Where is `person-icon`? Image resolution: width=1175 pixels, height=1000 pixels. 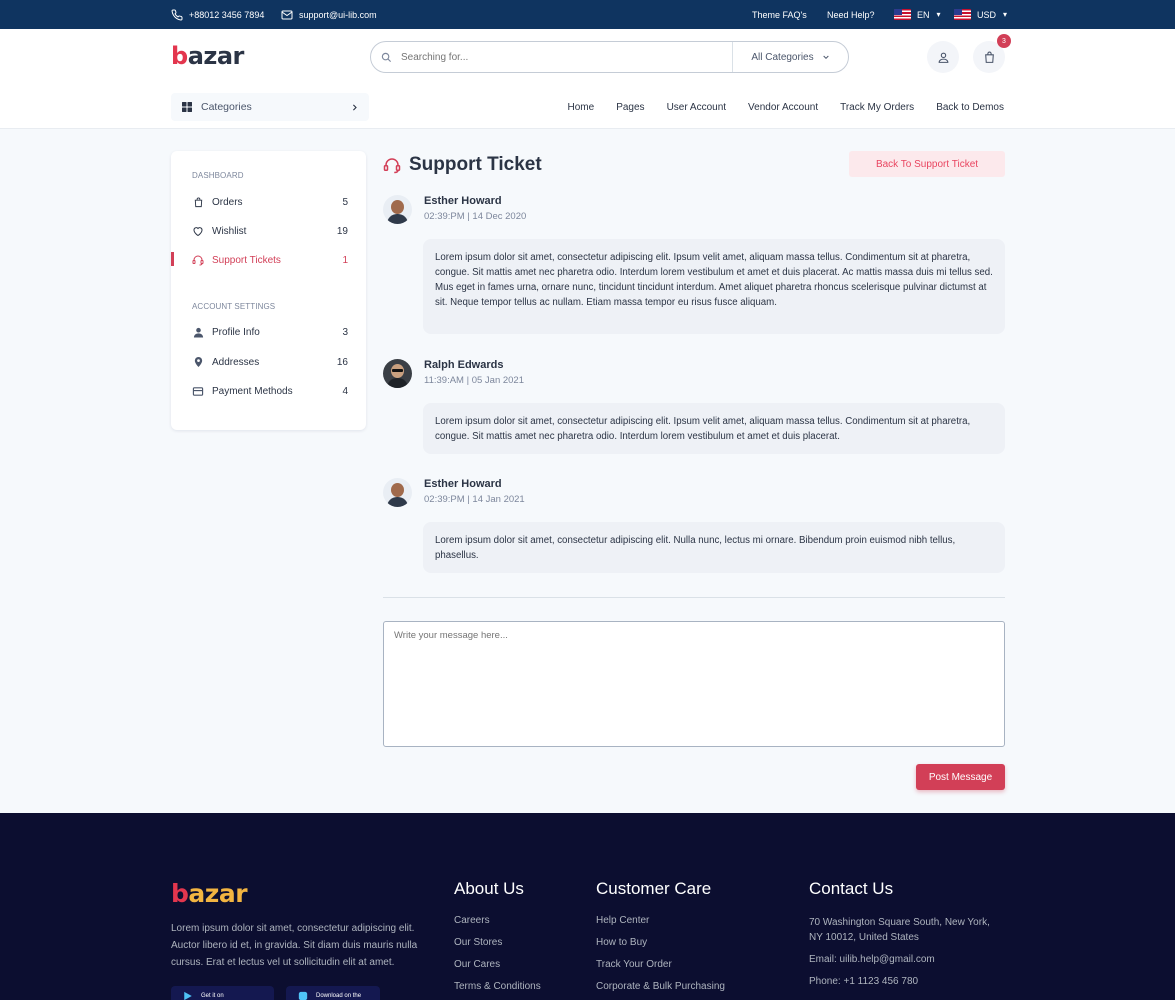
person-icon is located at coordinates (198, 332).